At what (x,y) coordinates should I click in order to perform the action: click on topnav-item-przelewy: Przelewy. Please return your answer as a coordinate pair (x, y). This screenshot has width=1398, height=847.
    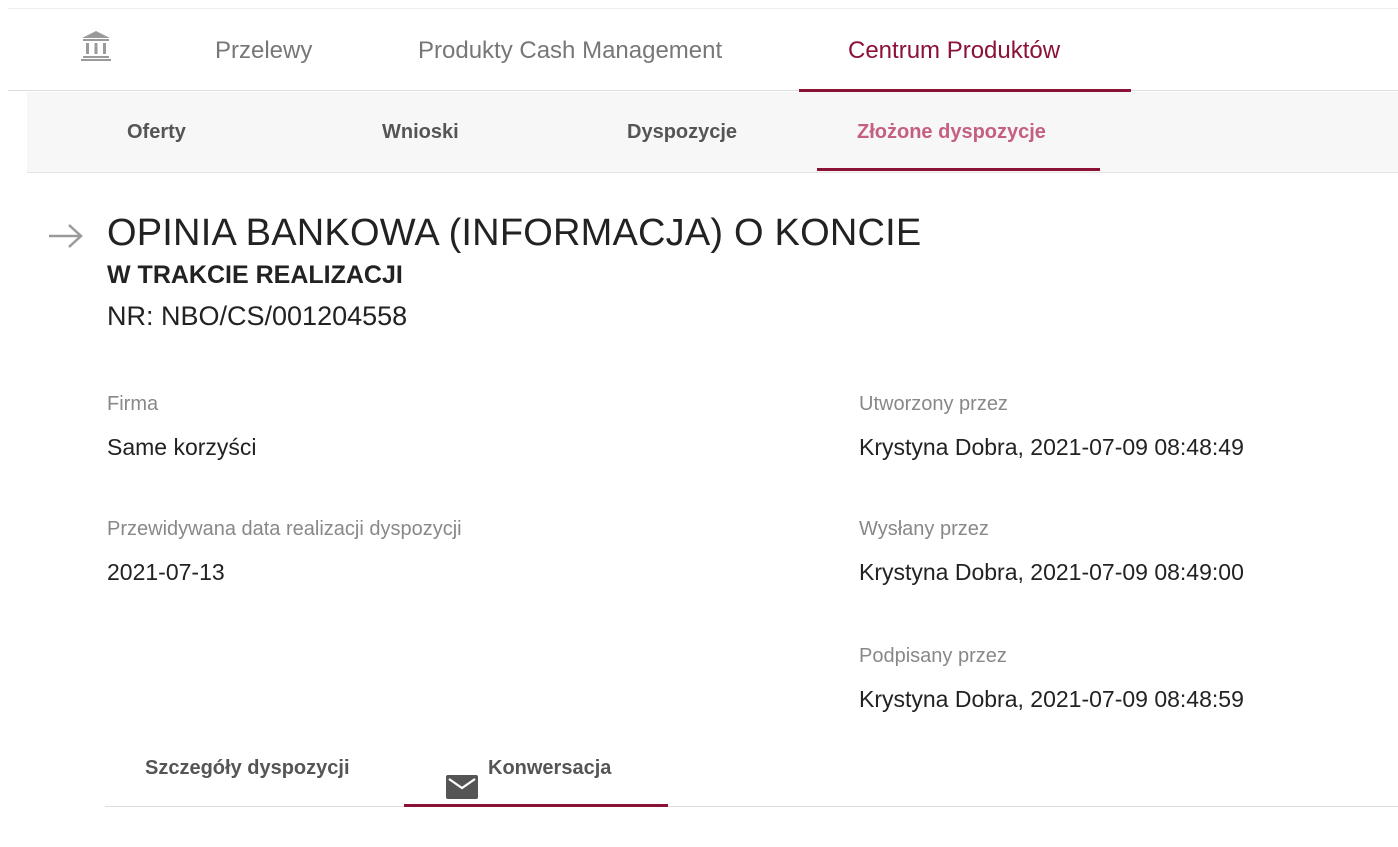
    Looking at the image, I should click on (263, 50).